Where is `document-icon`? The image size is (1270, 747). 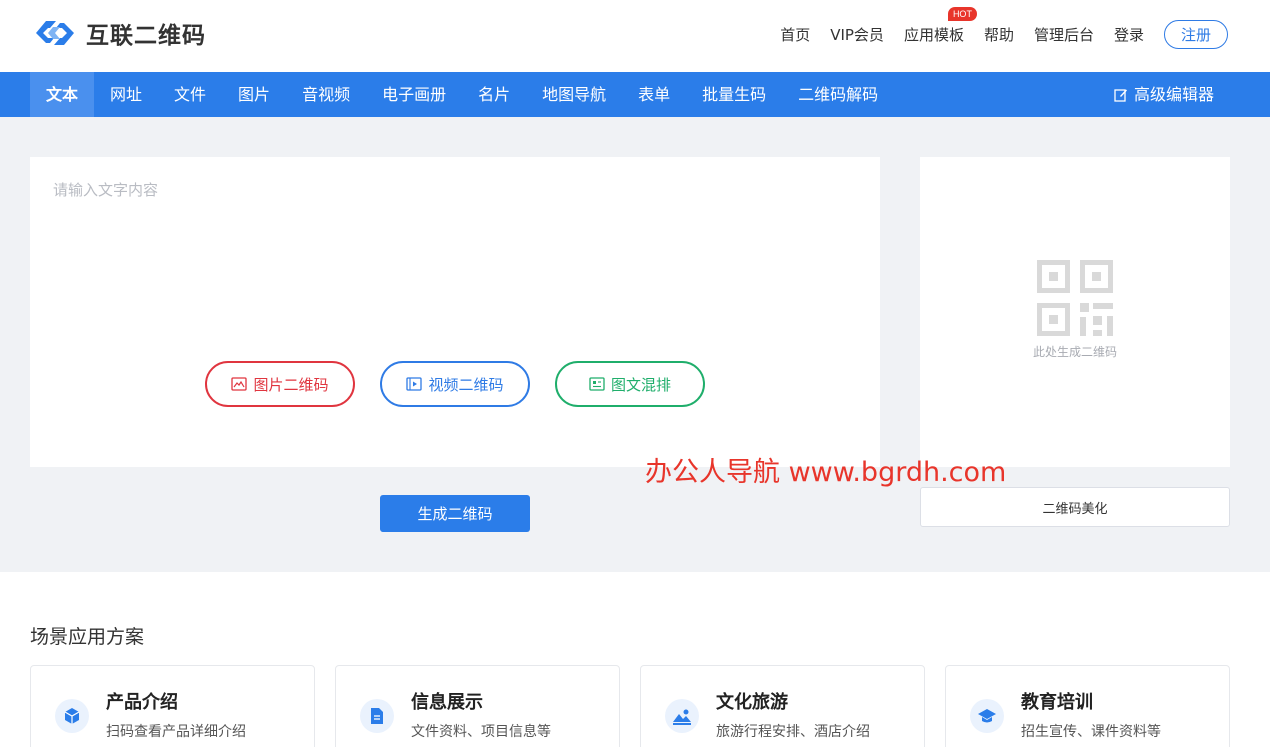 document-icon is located at coordinates (377, 716).